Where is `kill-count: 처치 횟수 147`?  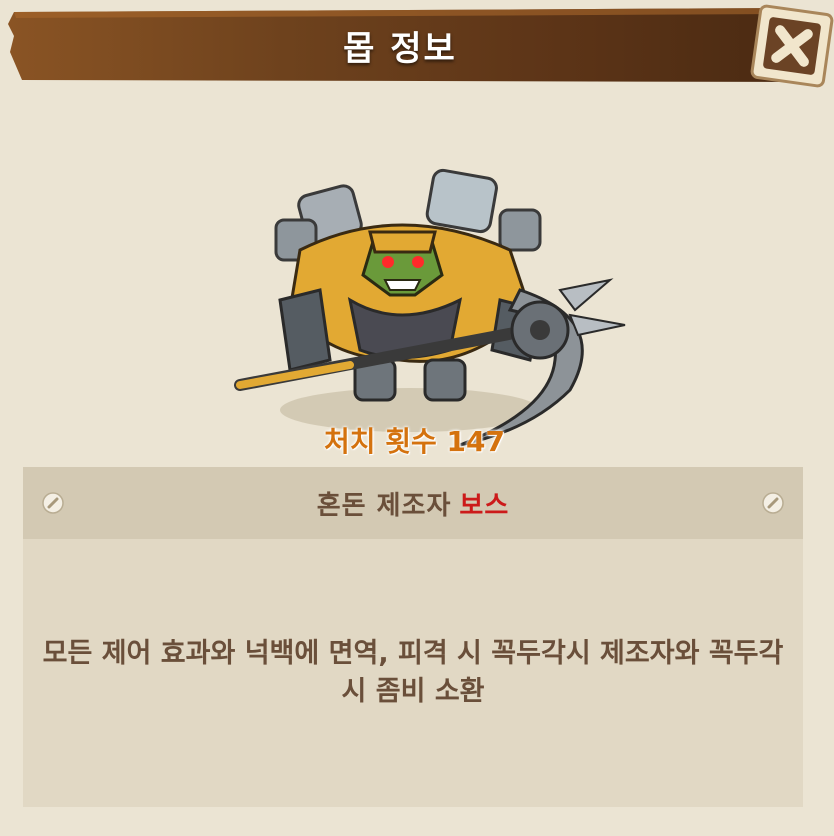 kill-count: 처치 횟수 147 is located at coordinates (414, 440).